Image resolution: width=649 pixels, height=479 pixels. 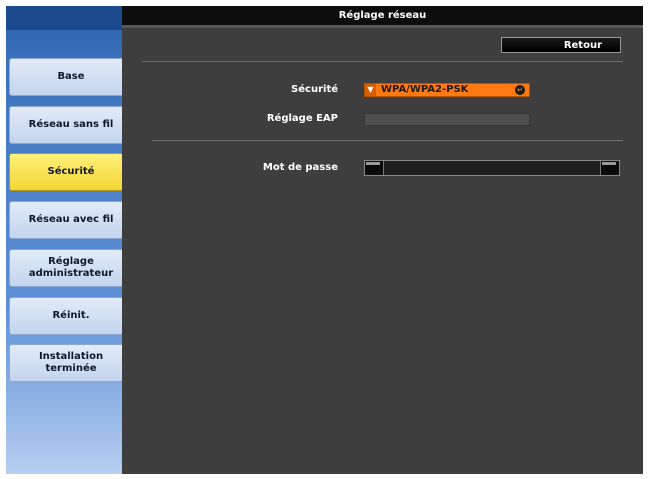 I want to click on sidebar-top-strip, so click(x=64, y=18).